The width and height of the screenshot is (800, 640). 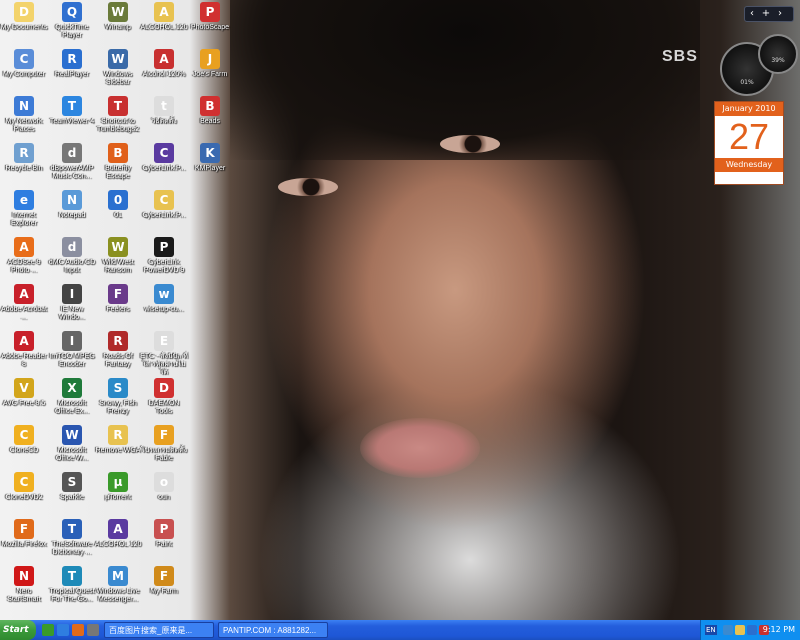 What do you see at coordinates (118, 448) in the screenshot?
I see `desktop-icon: R Remove WGA` at bounding box center [118, 448].